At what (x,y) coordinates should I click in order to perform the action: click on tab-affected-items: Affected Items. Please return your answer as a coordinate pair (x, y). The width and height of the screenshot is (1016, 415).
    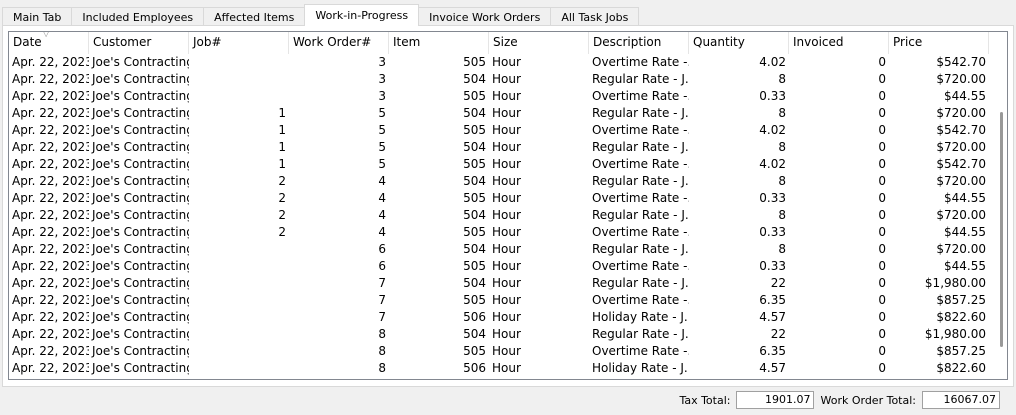
    Looking at the image, I should click on (254, 16).